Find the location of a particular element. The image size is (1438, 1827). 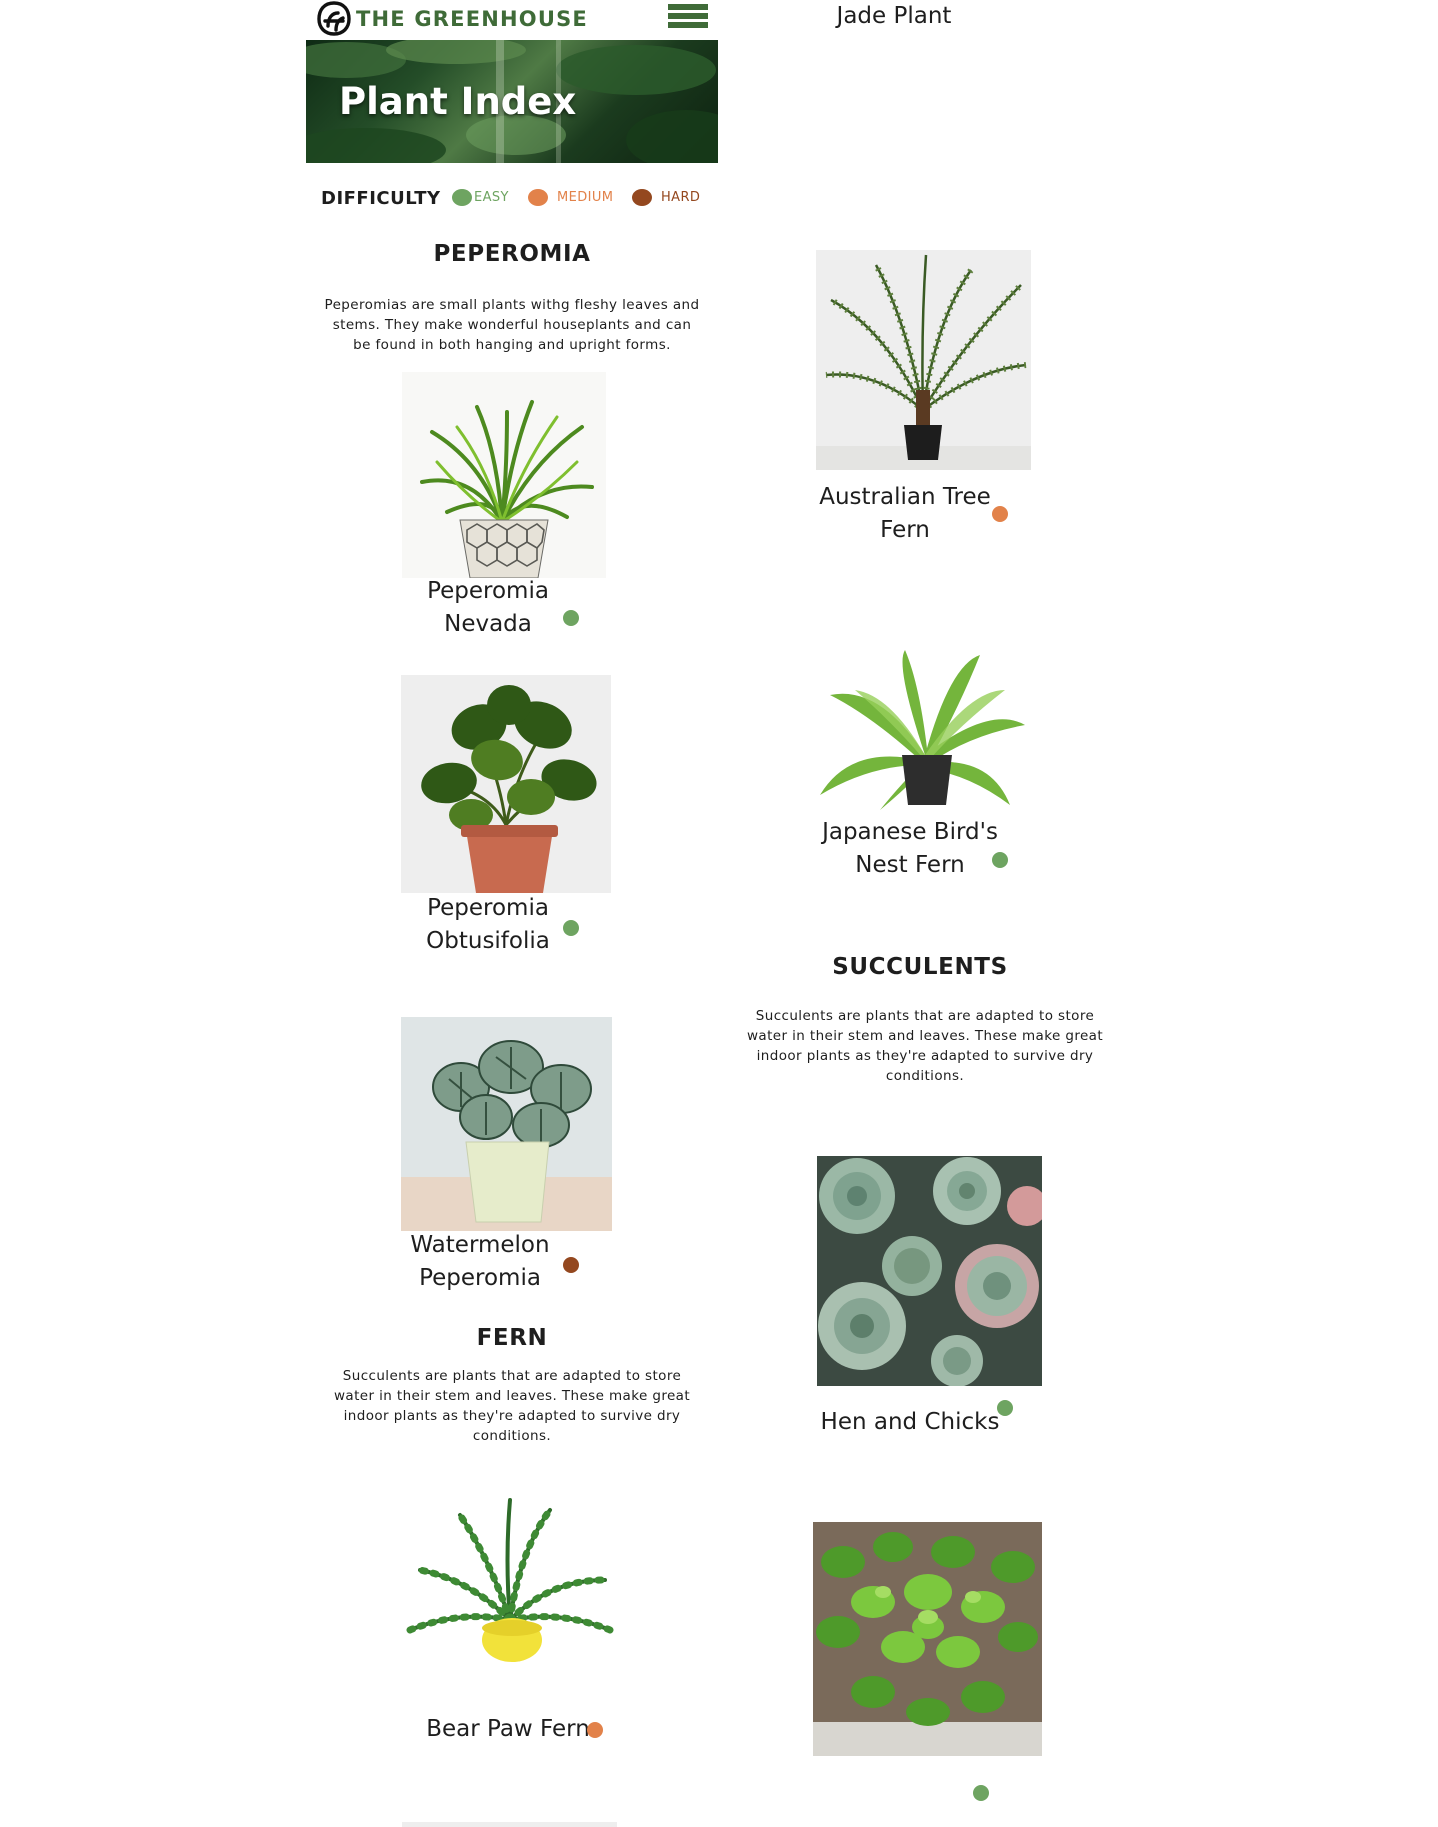

section-title-fern: FERN is located at coordinates (512, 1338).